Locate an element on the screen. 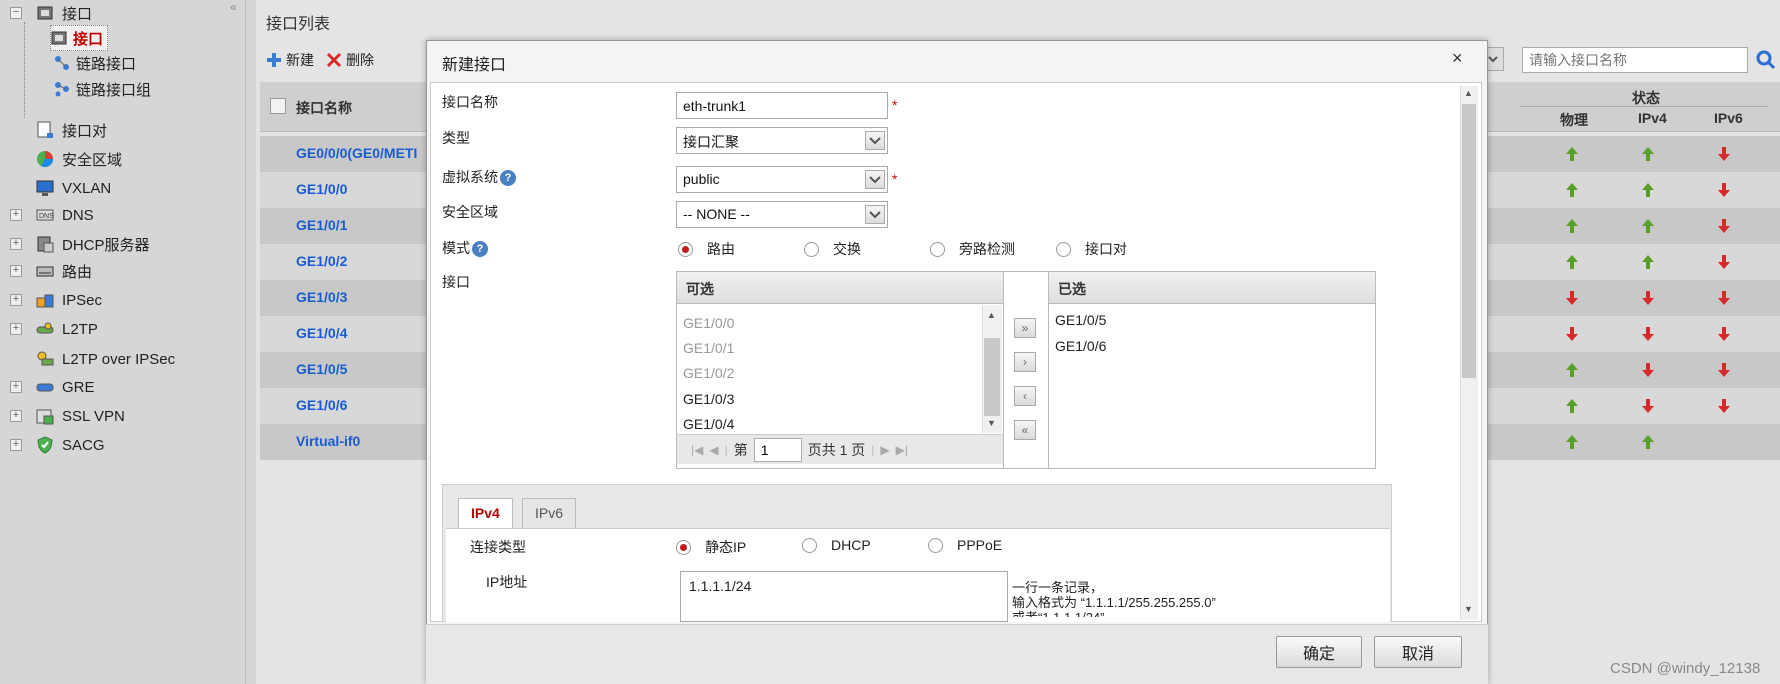 Image resolution: width=1780 pixels, height=684 pixels. sidebar-item-routing: + 路由 is located at coordinates (51, 271).